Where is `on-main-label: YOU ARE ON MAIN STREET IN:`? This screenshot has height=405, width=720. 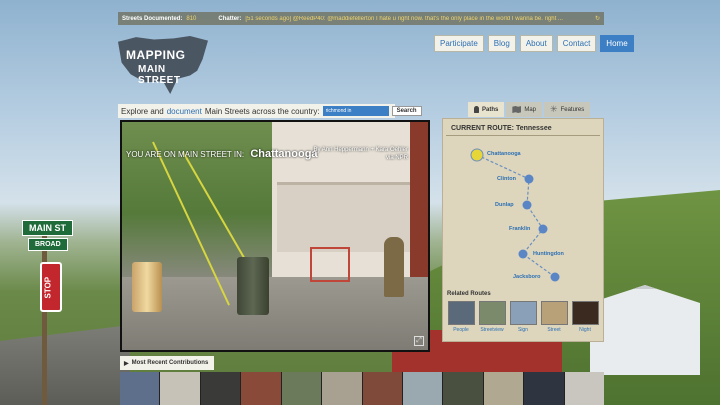
on-main-label: YOU ARE ON MAIN STREET IN: is located at coordinates (185, 154).